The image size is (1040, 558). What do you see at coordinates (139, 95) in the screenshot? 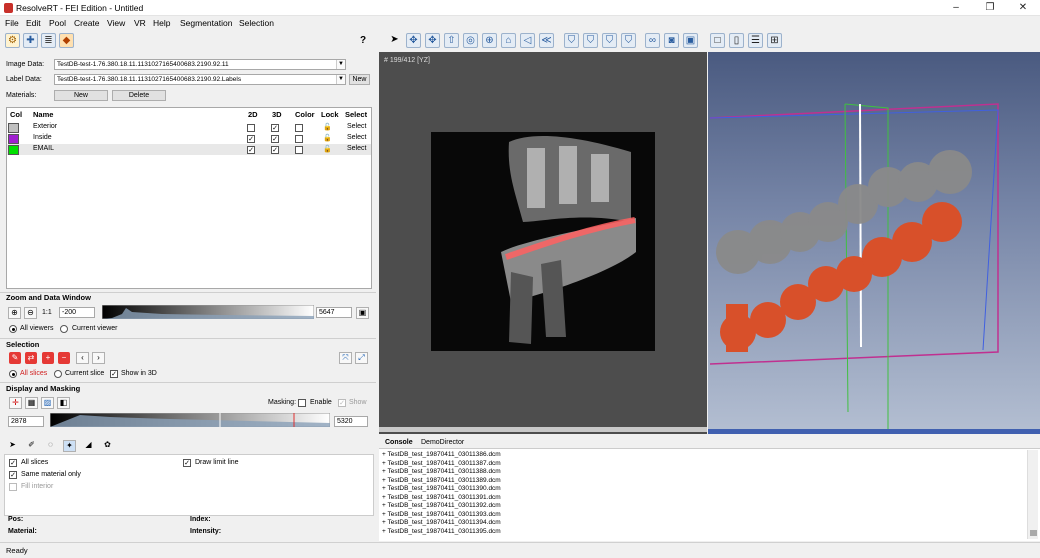
I see `materials-delete-button: Delete` at bounding box center [139, 95].